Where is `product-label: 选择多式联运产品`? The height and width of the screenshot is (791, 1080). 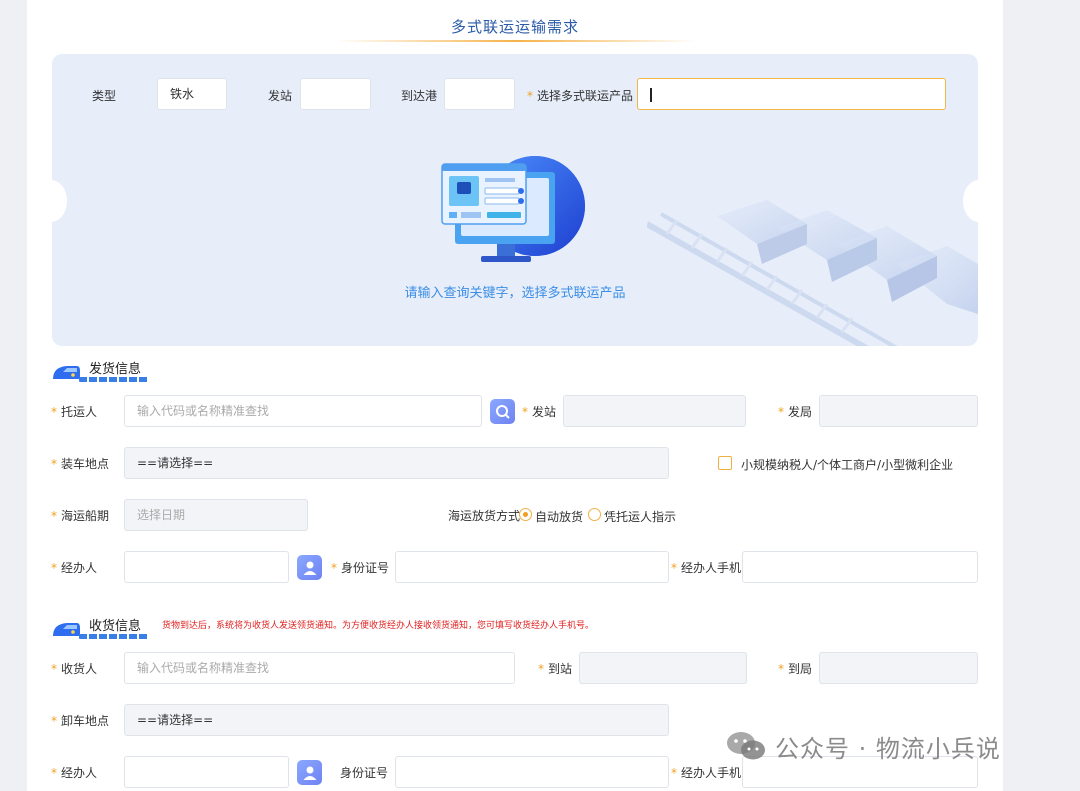 product-label: 选择多式联运产品 is located at coordinates (580, 95).